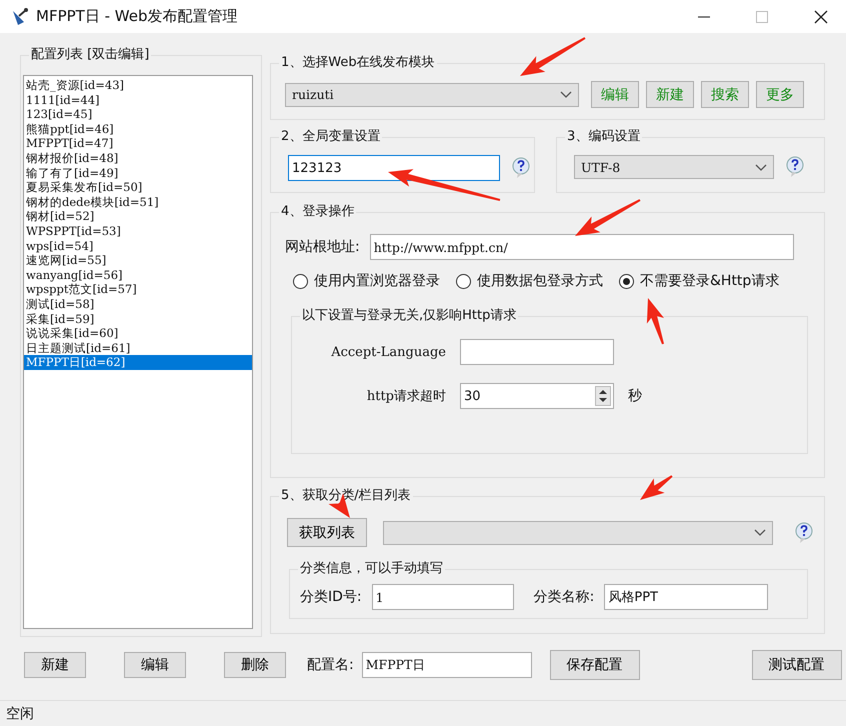 Image resolution: width=846 pixels, height=726 pixels. Describe the element at coordinates (564, 597) in the screenshot. I see `field-label: 分类名称:` at that location.